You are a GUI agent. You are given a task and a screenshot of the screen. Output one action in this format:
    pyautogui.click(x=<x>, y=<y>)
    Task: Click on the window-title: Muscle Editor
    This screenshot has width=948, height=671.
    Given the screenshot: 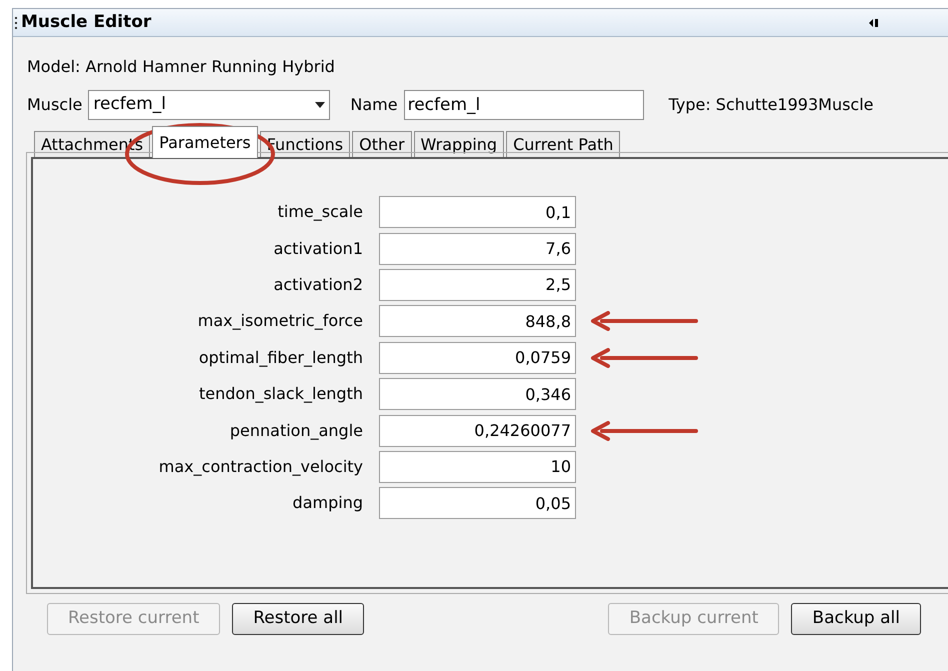 What is the action you would take?
    pyautogui.click(x=86, y=22)
    